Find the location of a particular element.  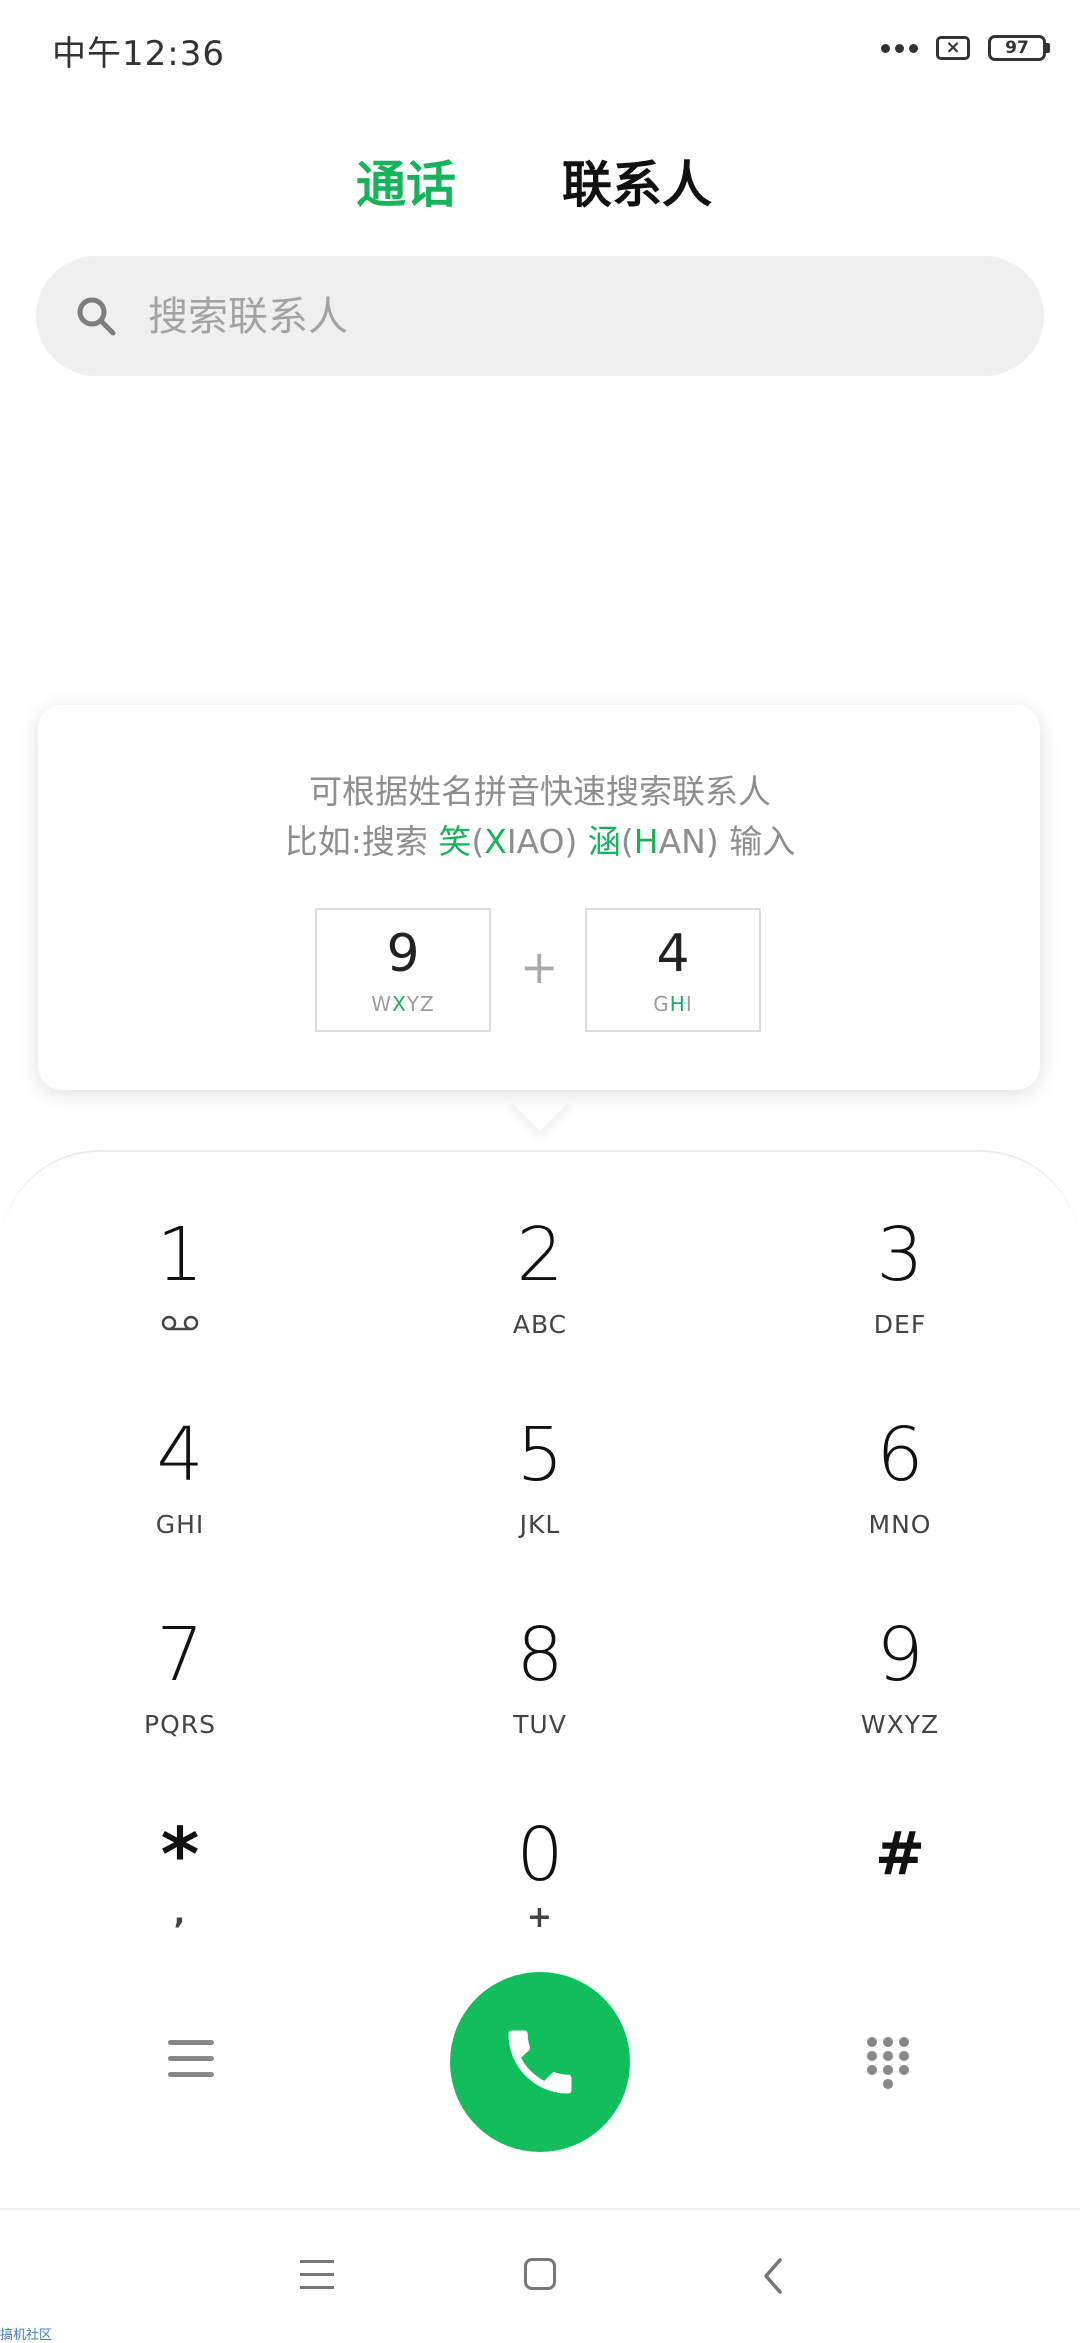

example-key-9: 9 WXYZ is located at coordinates (403, 970).